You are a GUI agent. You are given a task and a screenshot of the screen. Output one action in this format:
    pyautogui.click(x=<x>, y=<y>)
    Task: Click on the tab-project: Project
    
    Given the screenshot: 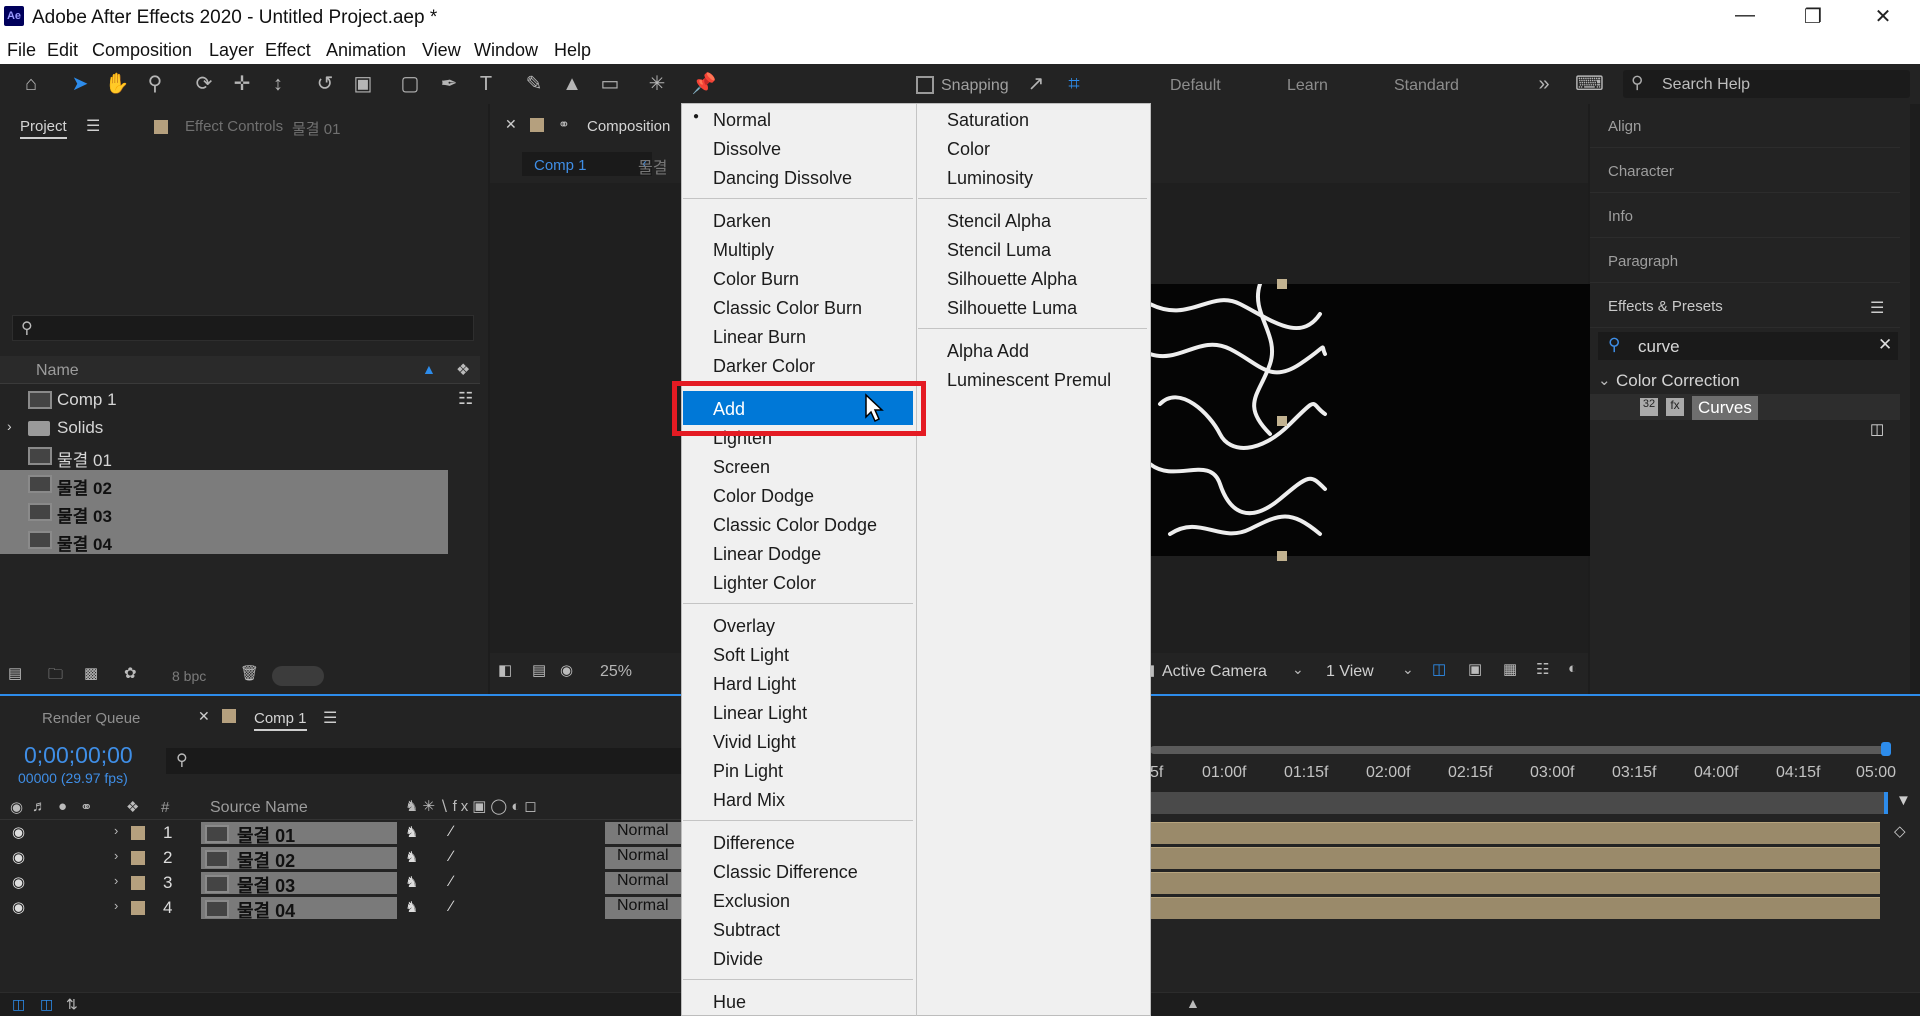 What is the action you would take?
    pyautogui.click(x=43, y=128)
    